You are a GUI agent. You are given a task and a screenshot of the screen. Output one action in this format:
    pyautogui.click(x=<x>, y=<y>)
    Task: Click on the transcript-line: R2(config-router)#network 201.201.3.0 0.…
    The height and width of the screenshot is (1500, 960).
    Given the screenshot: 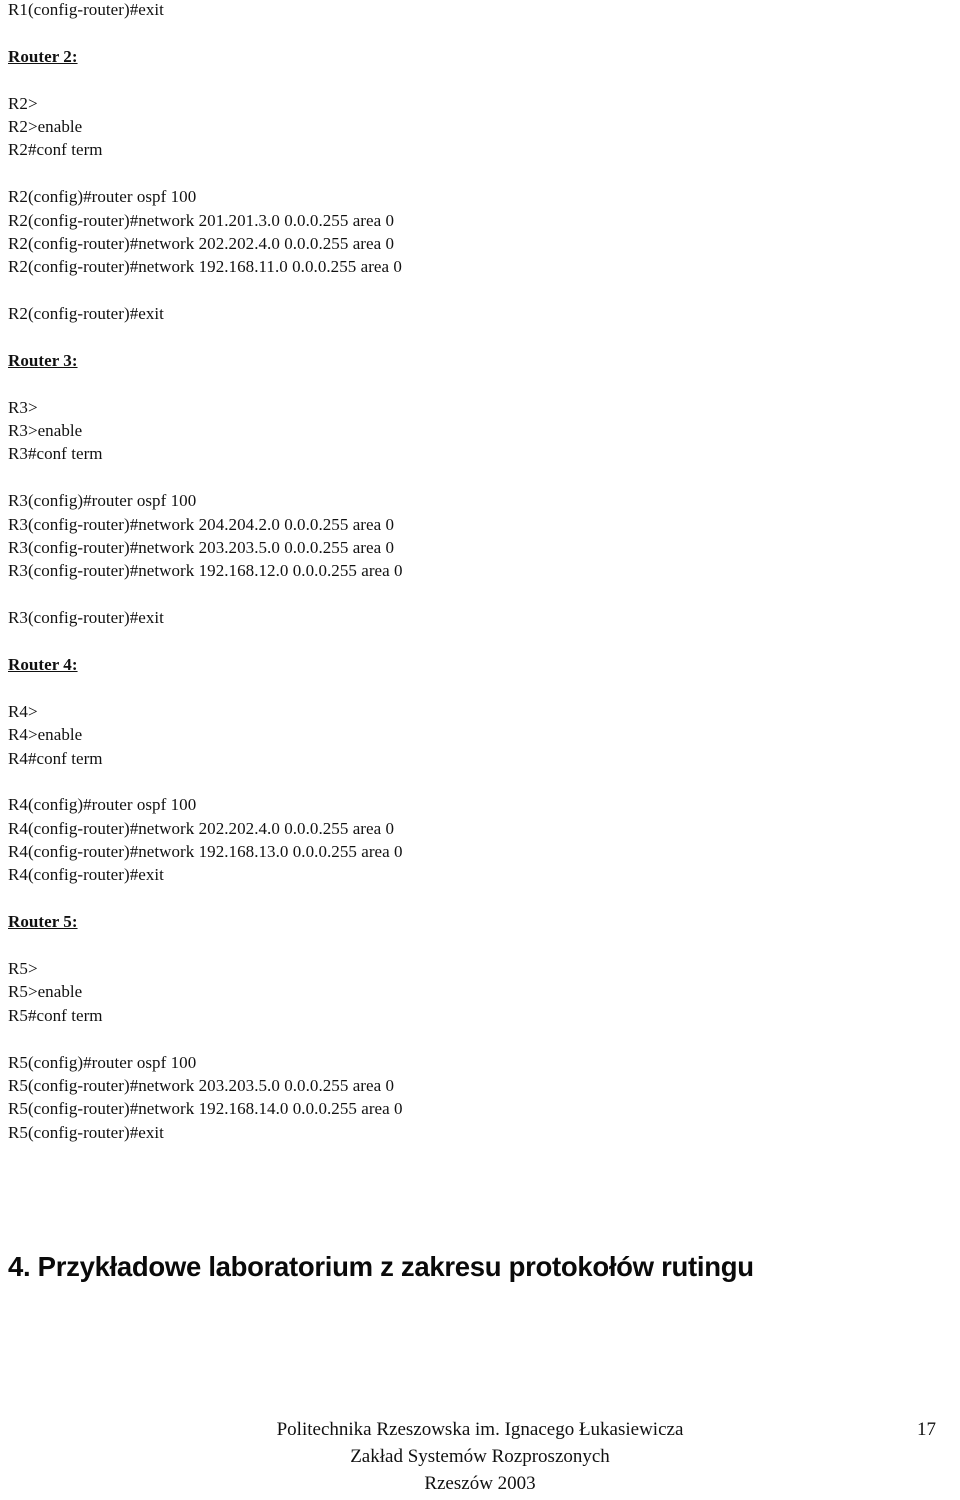 What is the action you would take?
    pyautogui.click(x=201, y=220)
    